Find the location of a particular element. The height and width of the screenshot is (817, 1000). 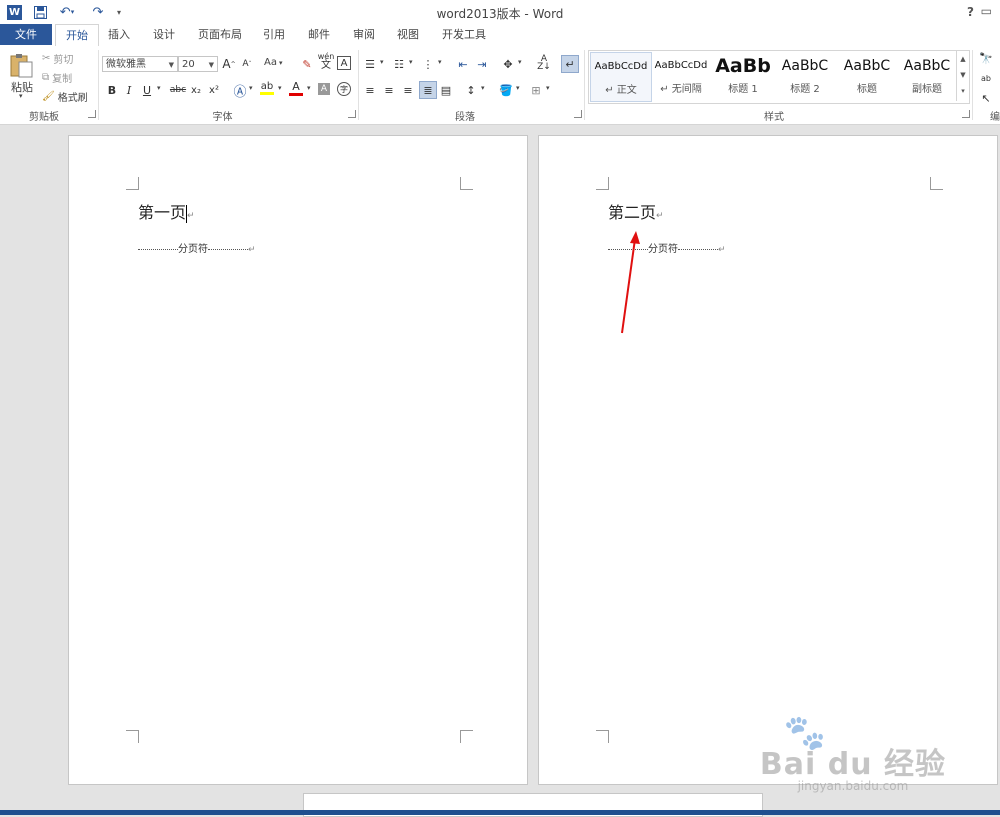

shrink-font-button: Aˇ is located at coordinates (247, 64).